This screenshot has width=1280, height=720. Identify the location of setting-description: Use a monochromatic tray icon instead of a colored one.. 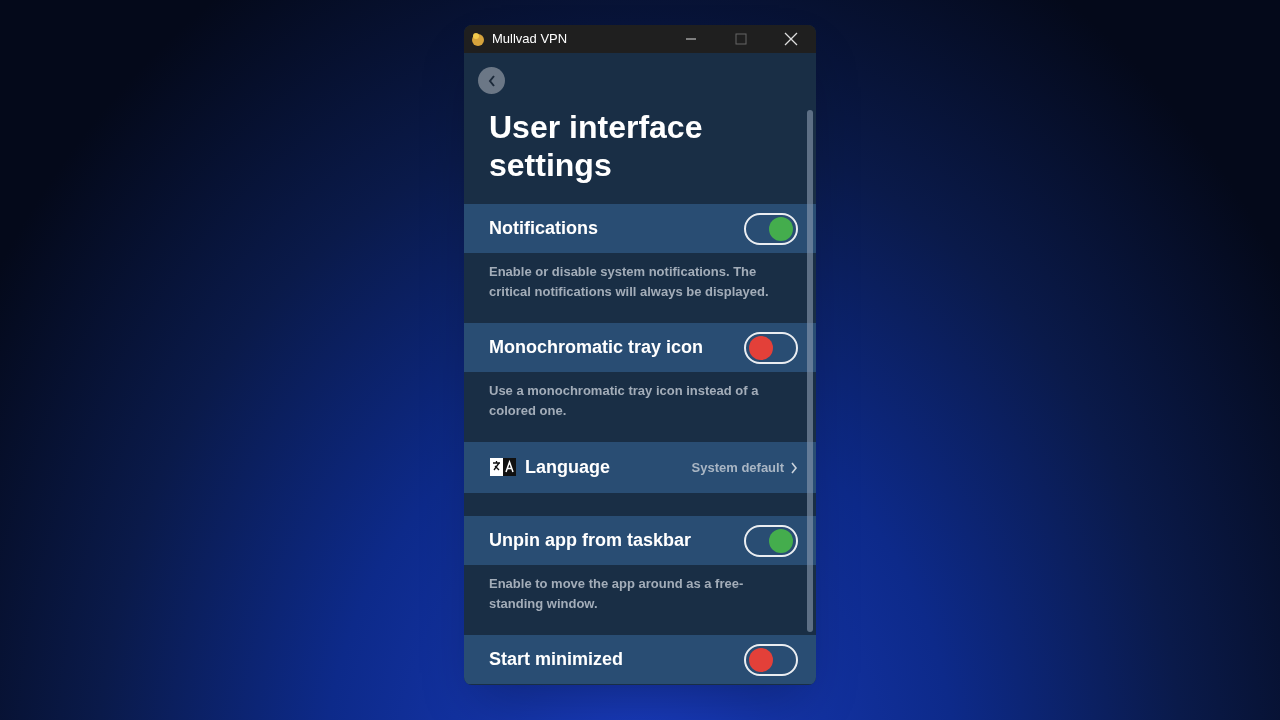
(624, 401).